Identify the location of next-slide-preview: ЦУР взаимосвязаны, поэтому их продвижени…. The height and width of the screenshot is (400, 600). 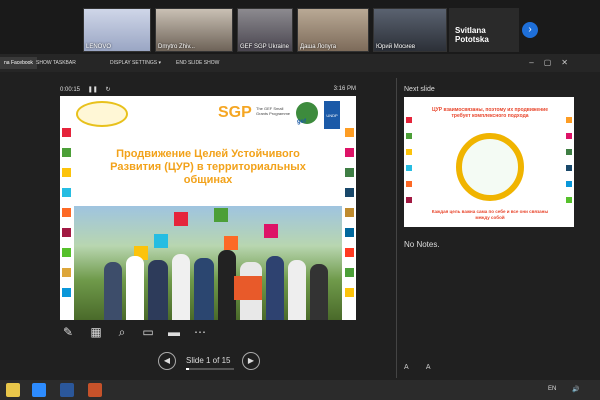
(489, 162).